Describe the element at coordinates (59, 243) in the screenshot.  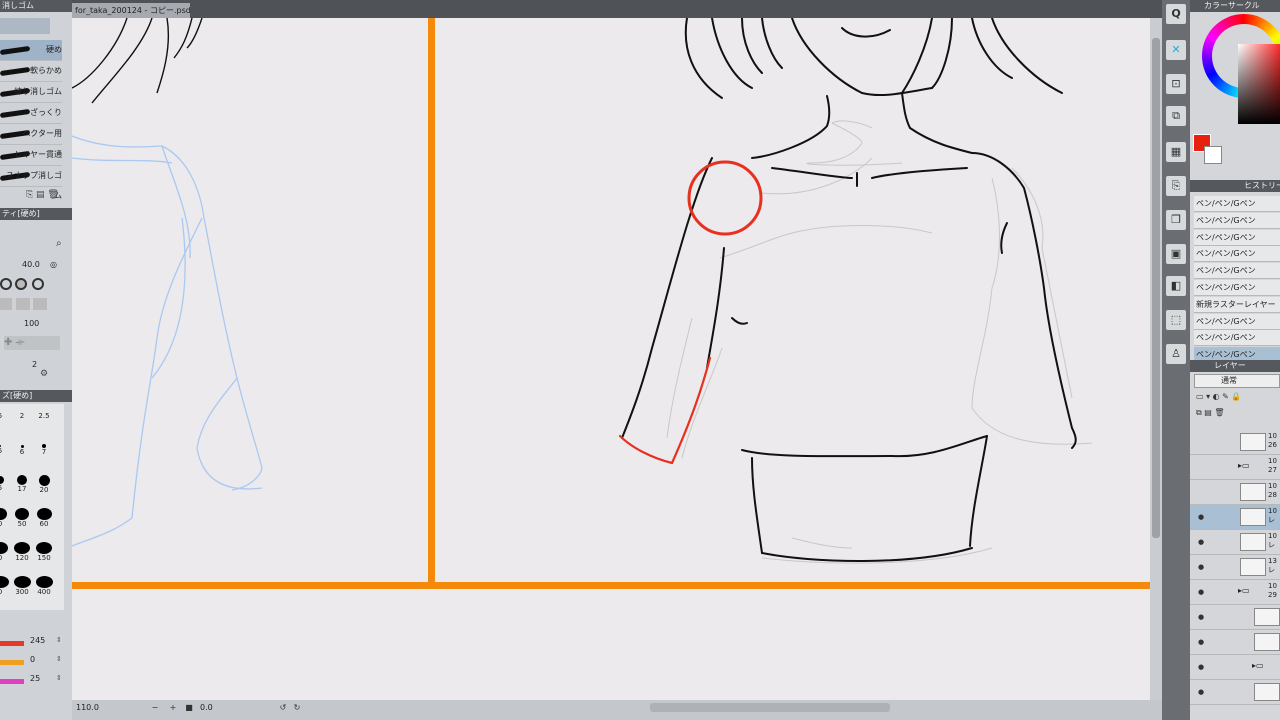
I see `magnify-icon: ⌕` at that location.